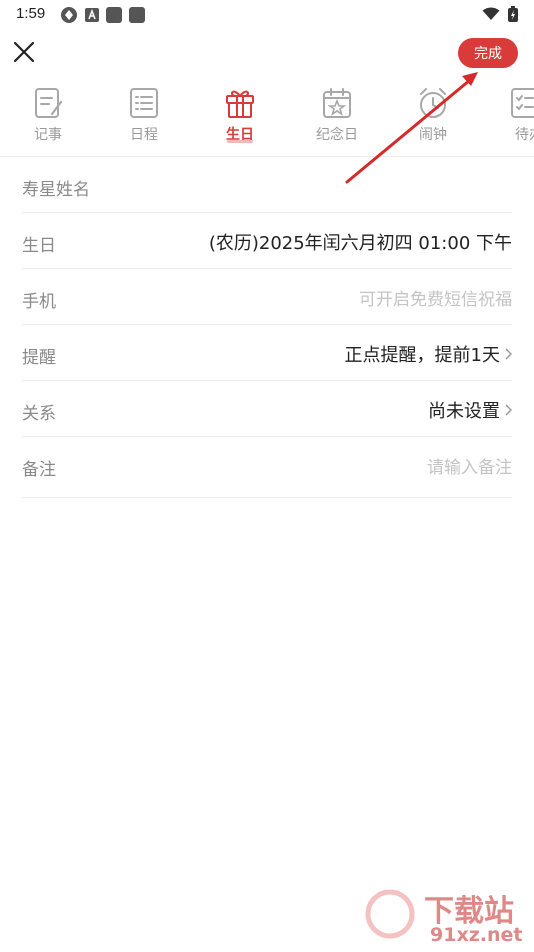 The image size is (534, 952). What do you see at coordinates (476, 935) in the screenshot?
I see `watermark-en: 91xz.net` at bounding box center [476, 935].